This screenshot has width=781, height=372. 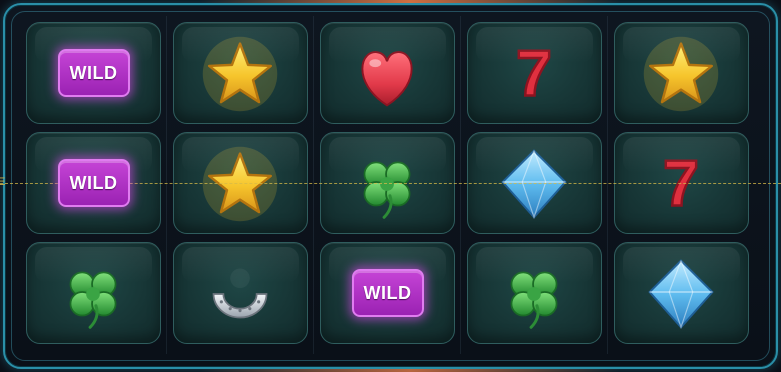 What do you see at coordinates (387, 79) in the screenshot?
I see `heart-icon` at bounding box center [387, 79].